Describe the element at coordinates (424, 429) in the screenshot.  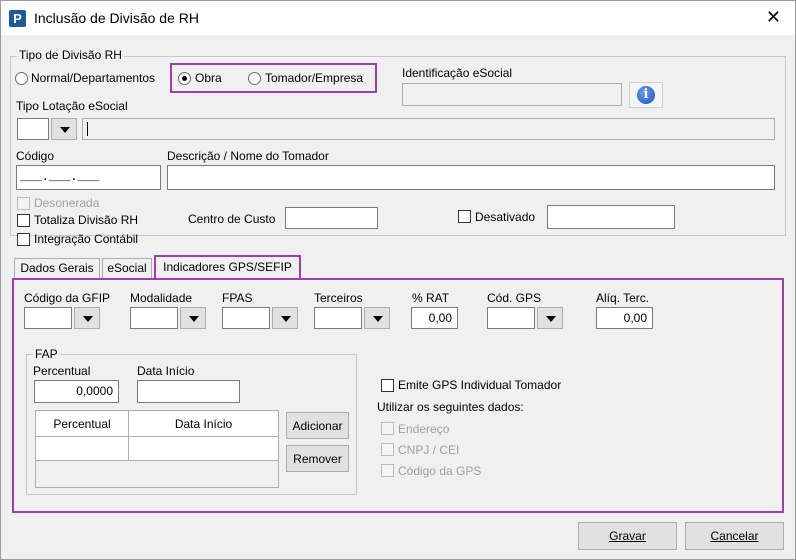
I see `endereco-label: Endereço` at that location.